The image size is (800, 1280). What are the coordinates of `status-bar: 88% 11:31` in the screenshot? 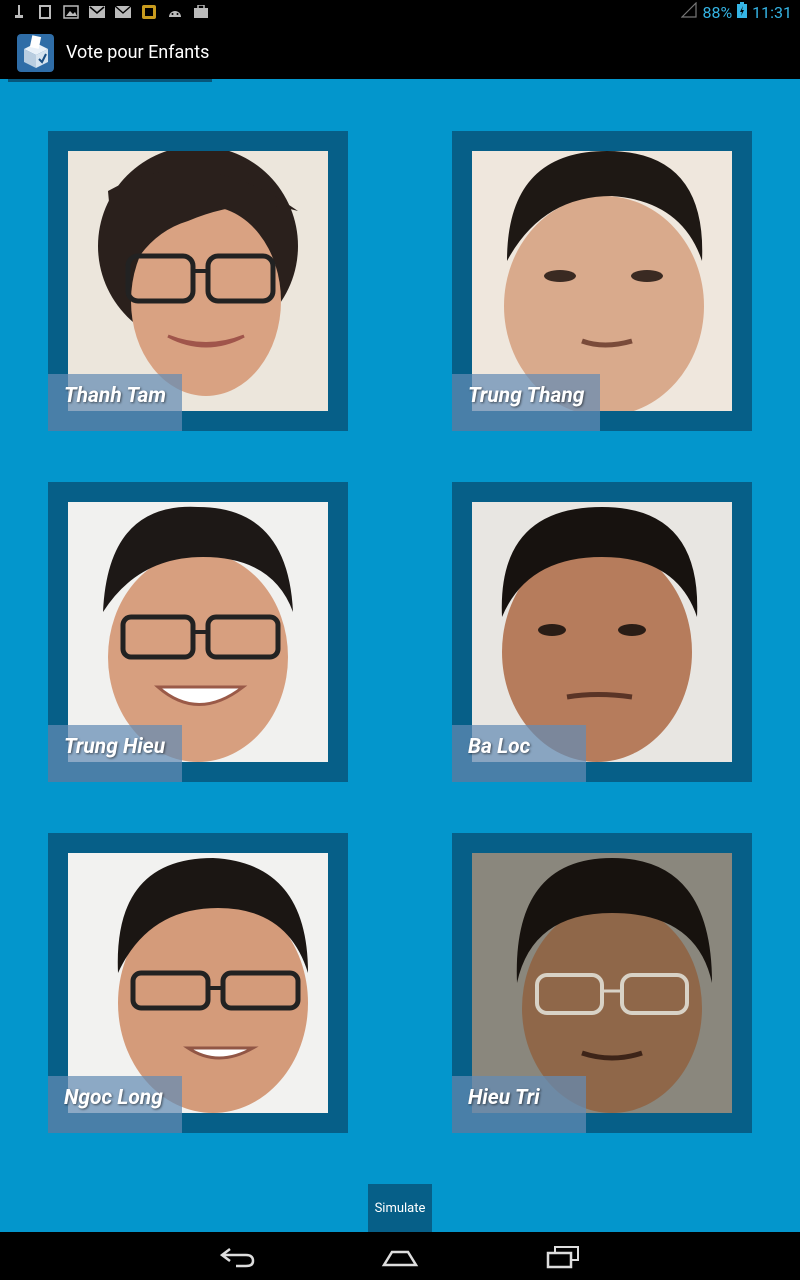 It's located at (400, 12).